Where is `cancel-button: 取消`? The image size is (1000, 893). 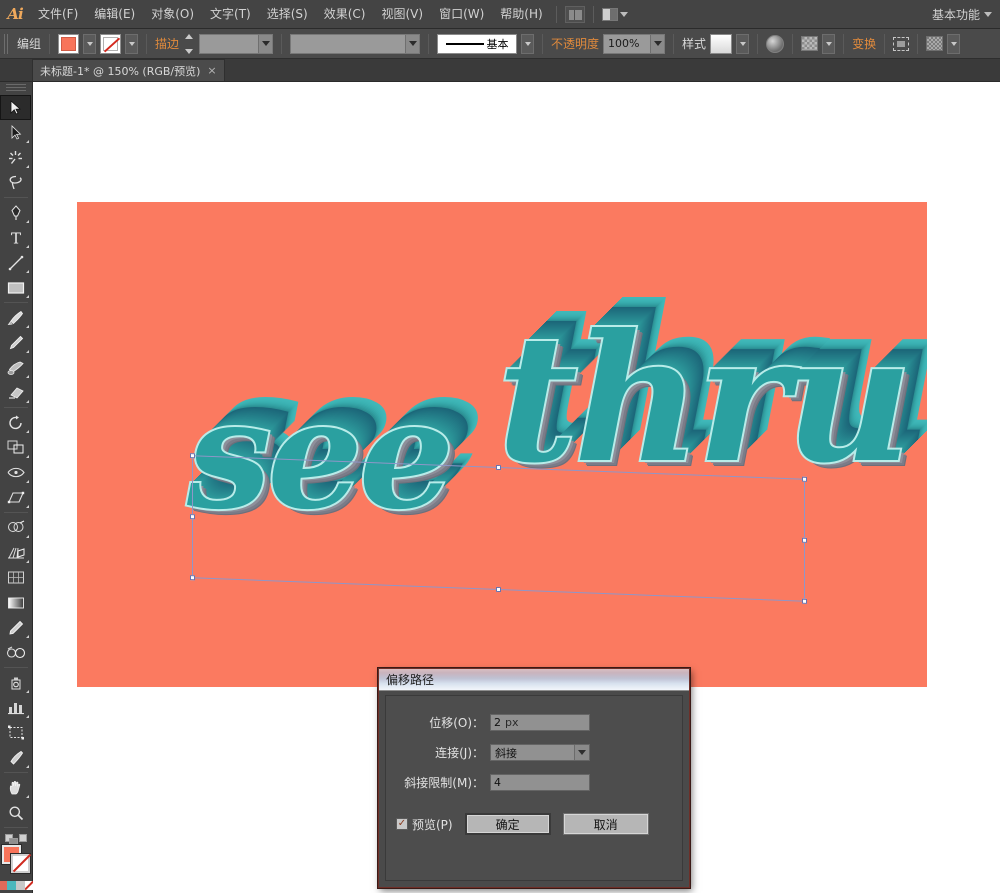
cancel-button: 取消 is located at coordinates (605, 824).